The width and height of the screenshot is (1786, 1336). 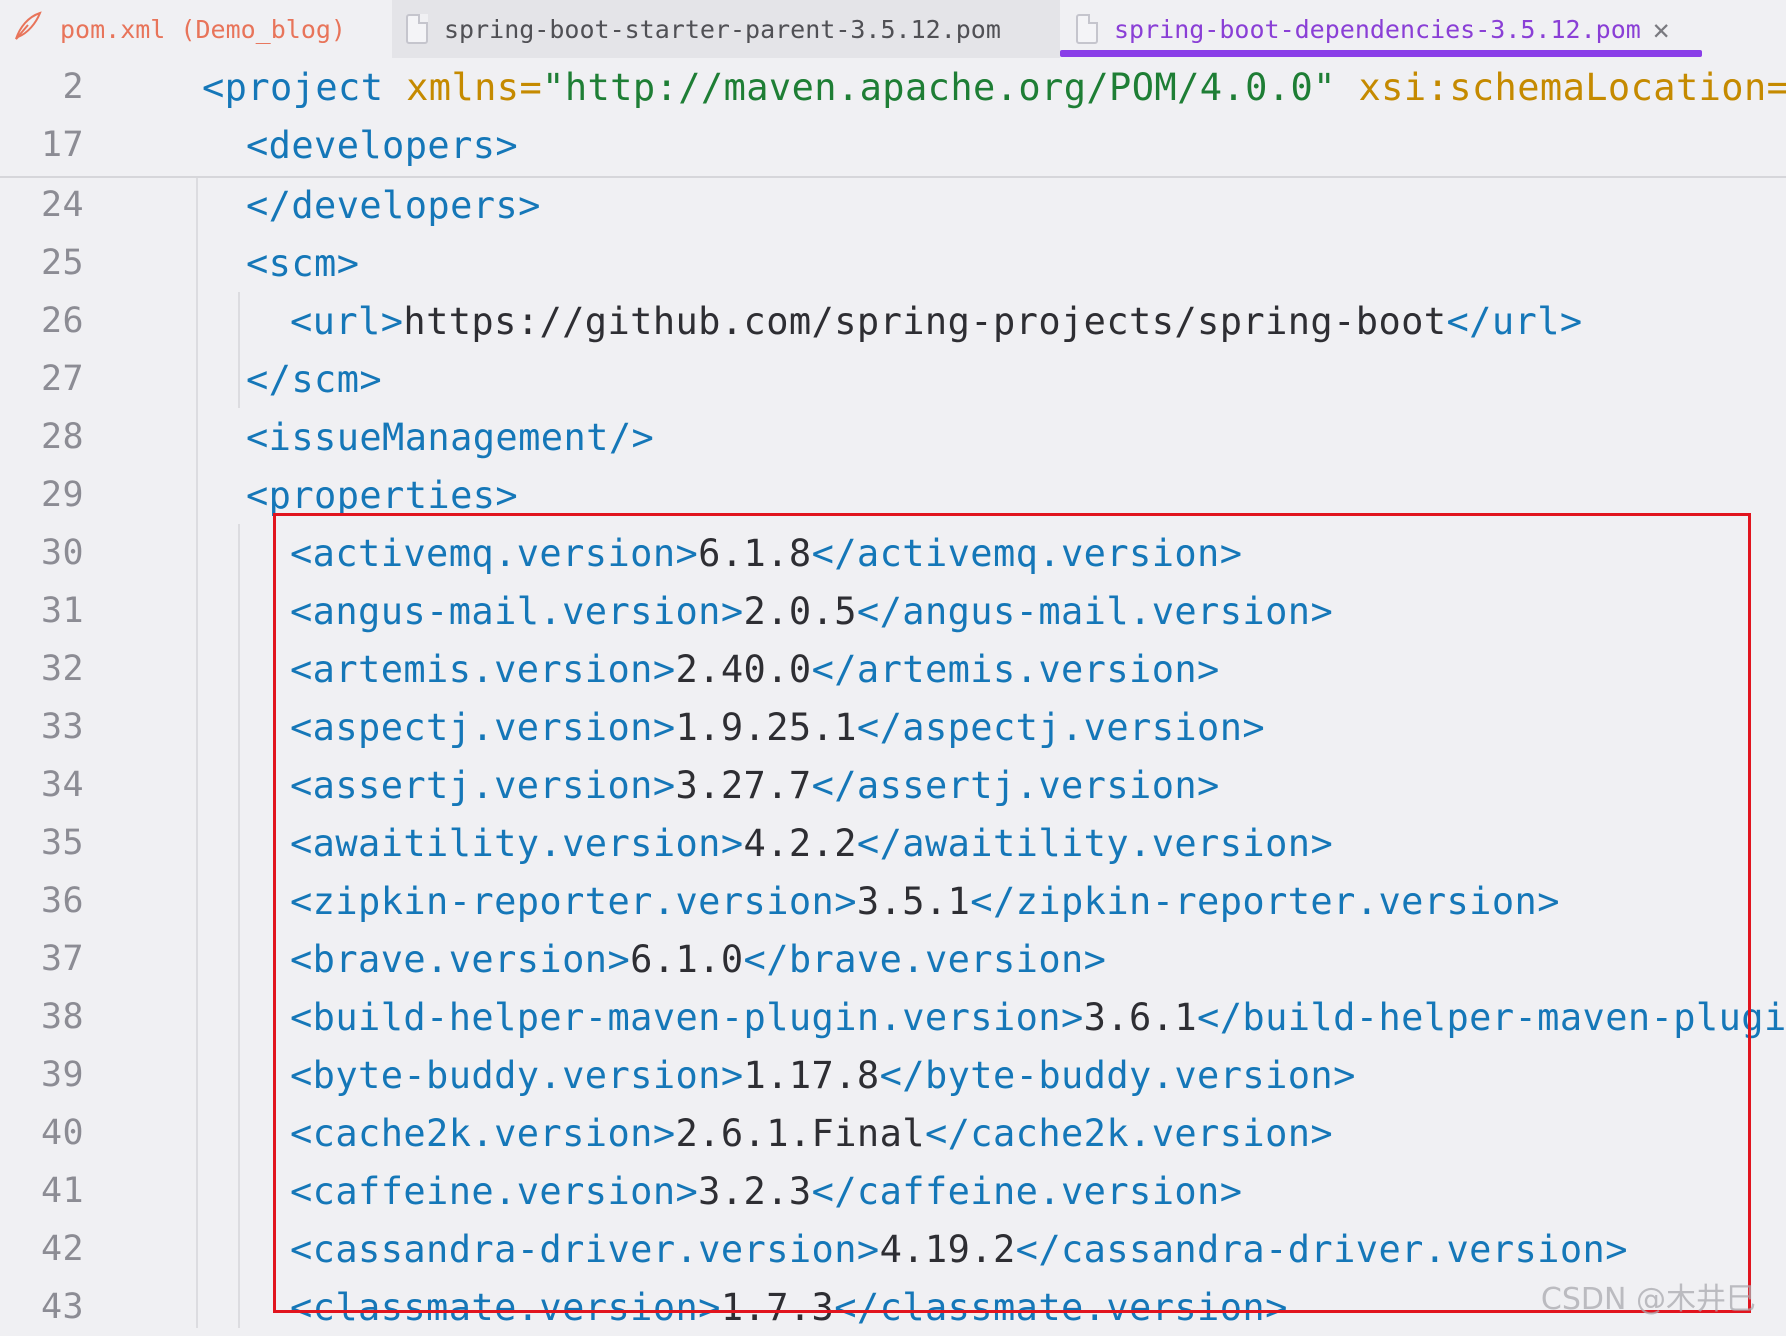 What do you see at coordinates (62, 727) in the screenshot?
I see `line-number: 33` at bounding box center [62, 727].